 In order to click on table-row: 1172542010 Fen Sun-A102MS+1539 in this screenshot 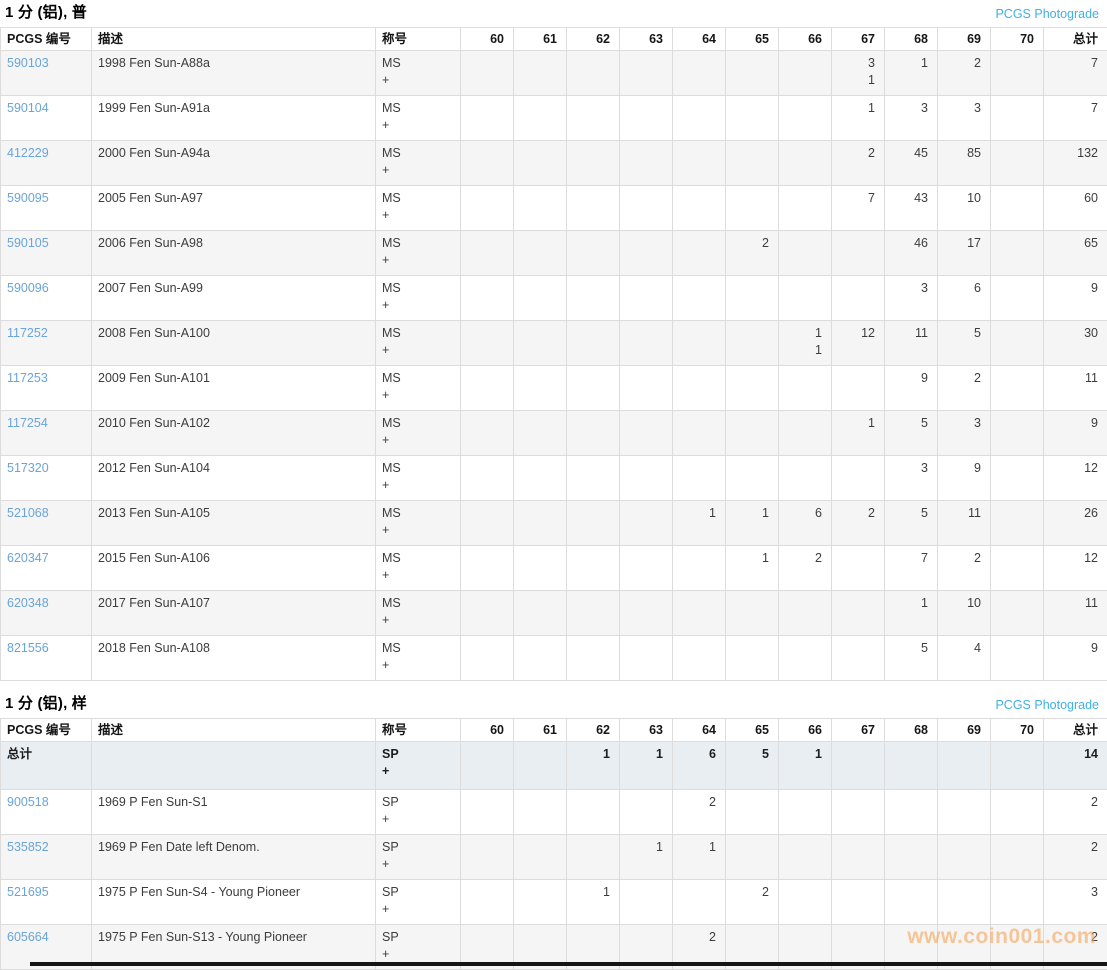, I will do `click(554, 433)`.